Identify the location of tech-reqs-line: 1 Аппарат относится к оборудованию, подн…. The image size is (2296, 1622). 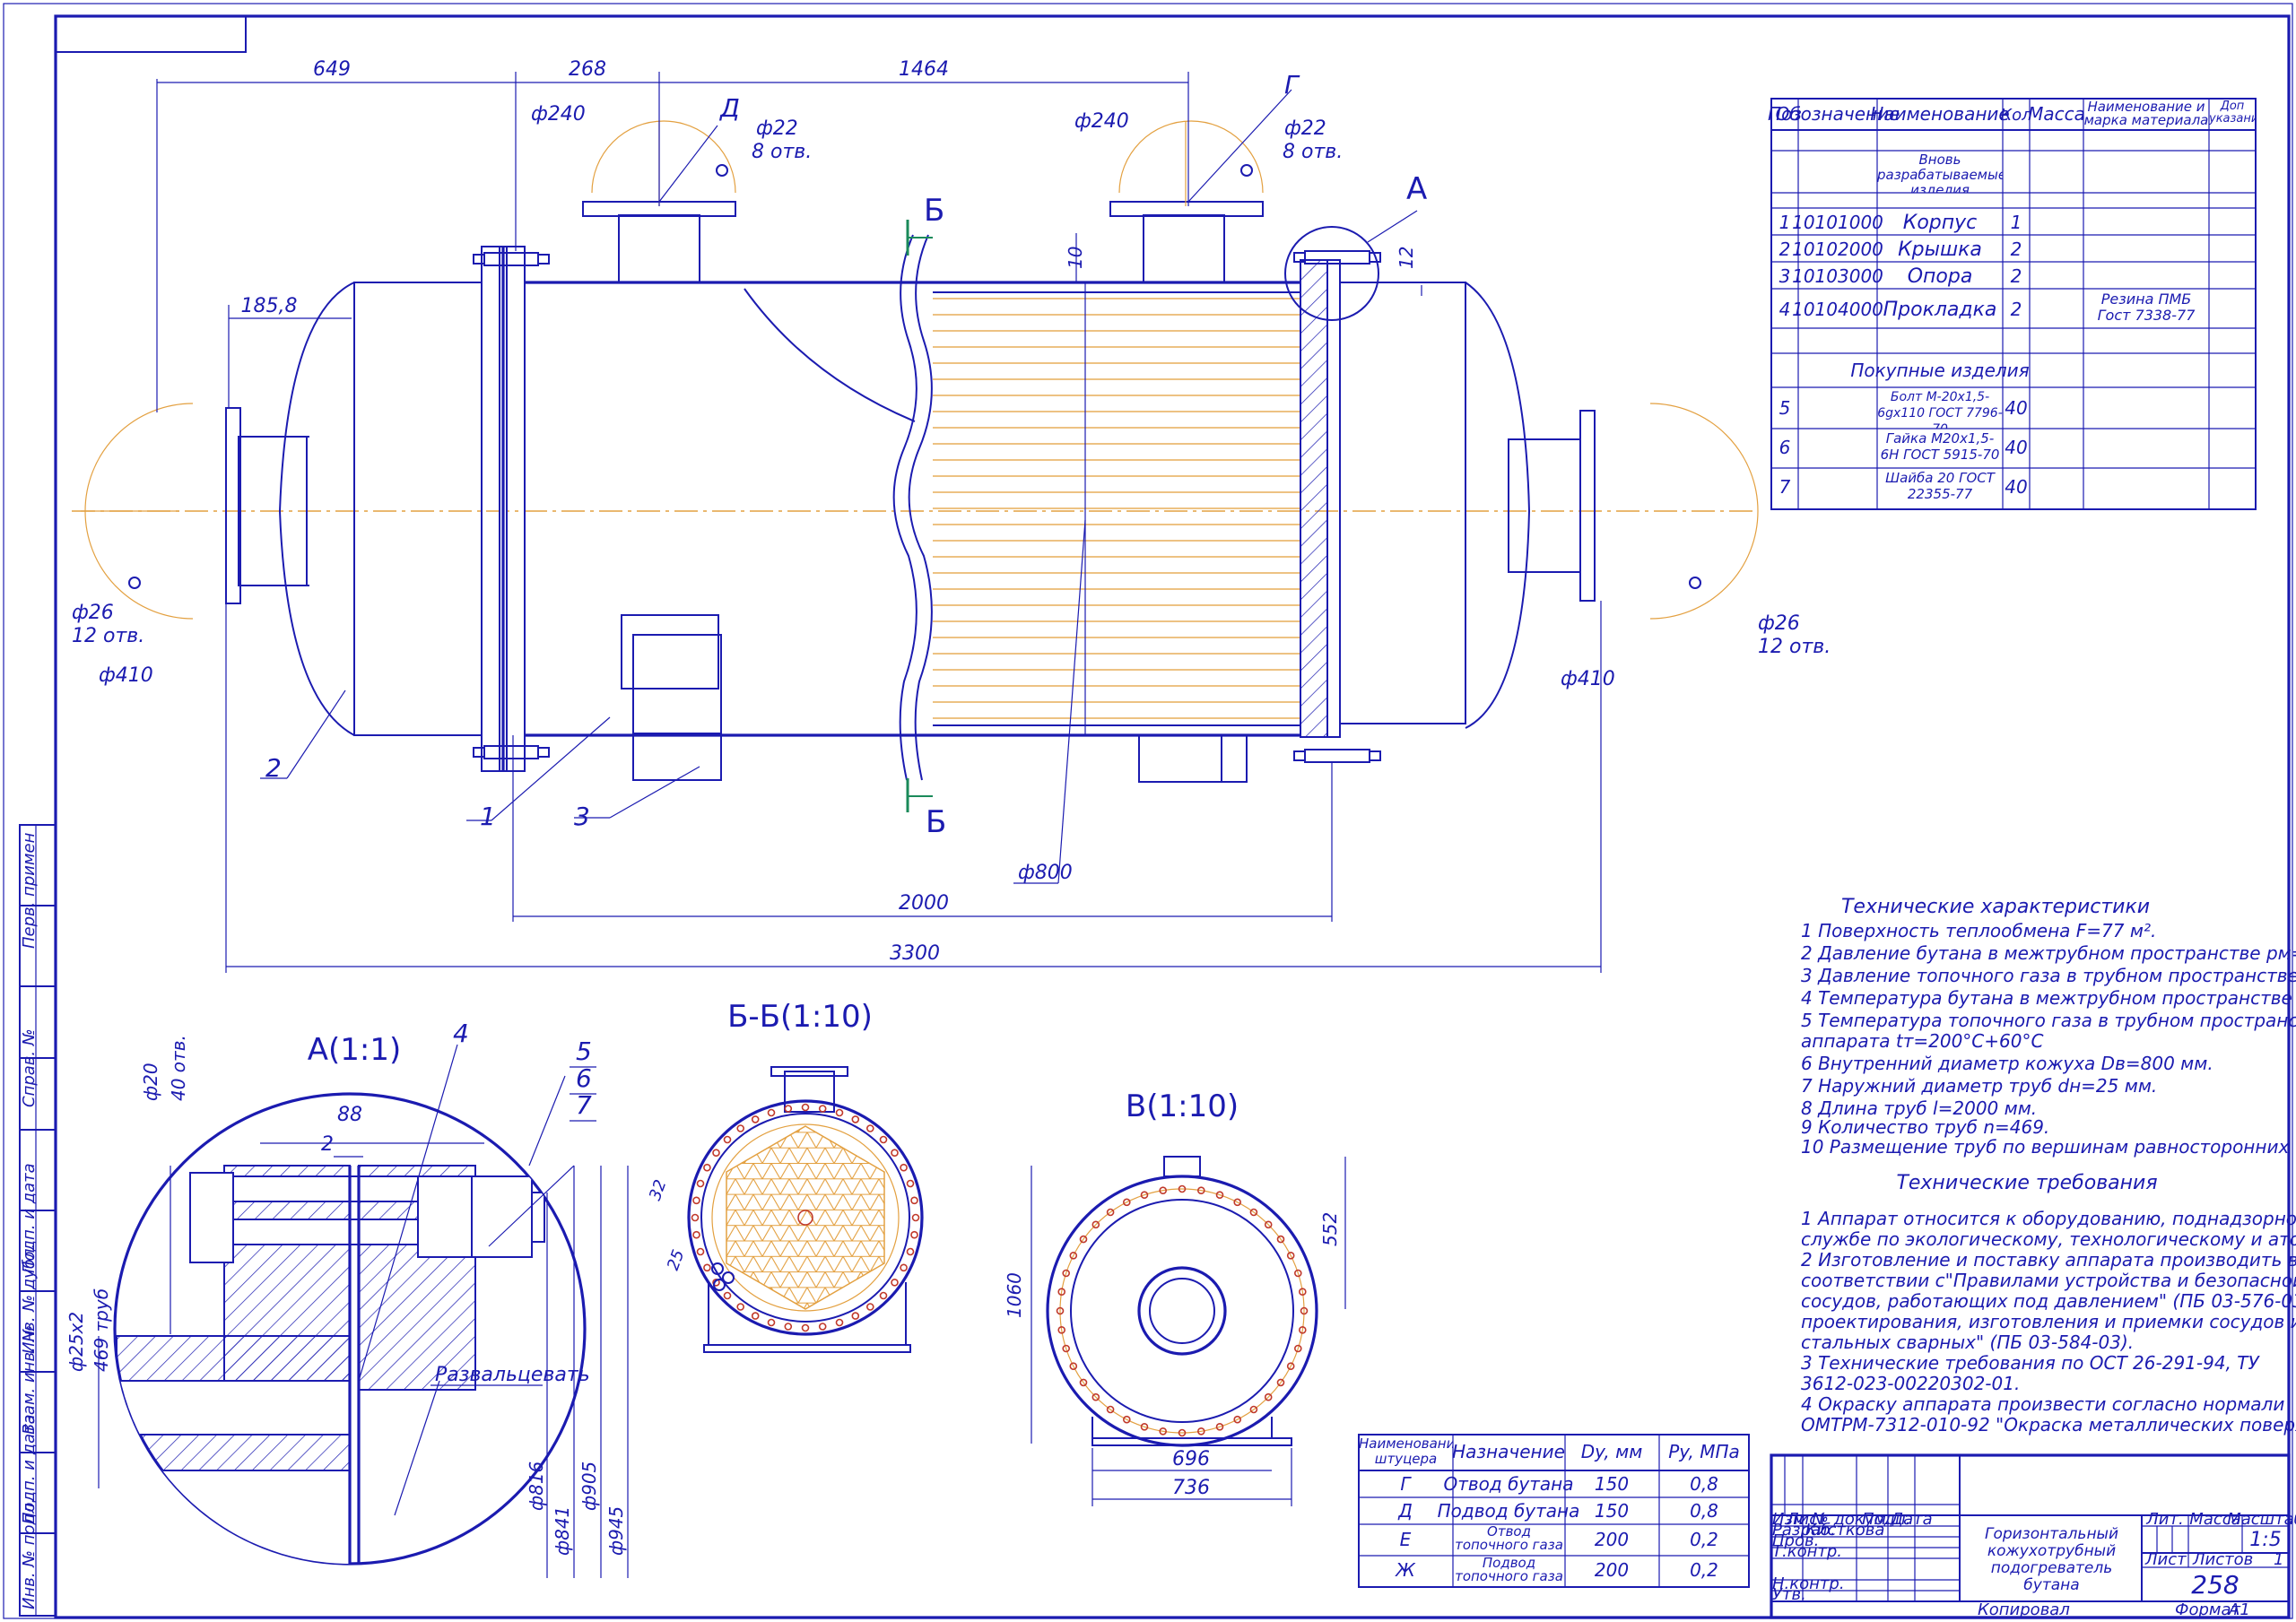
(2048, 1218).